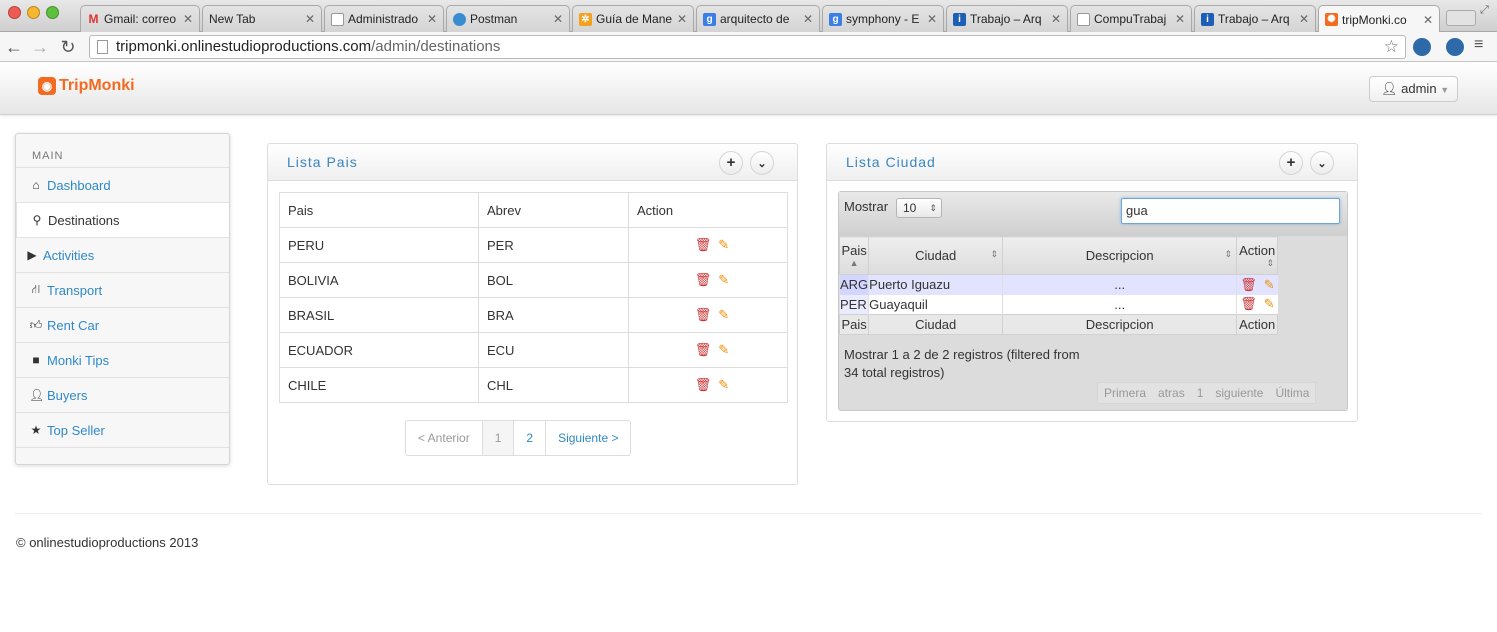  Describe the element at coordinates (37, 220) in the screenshot. I see `map-marker-icon: ⚲` at that location.